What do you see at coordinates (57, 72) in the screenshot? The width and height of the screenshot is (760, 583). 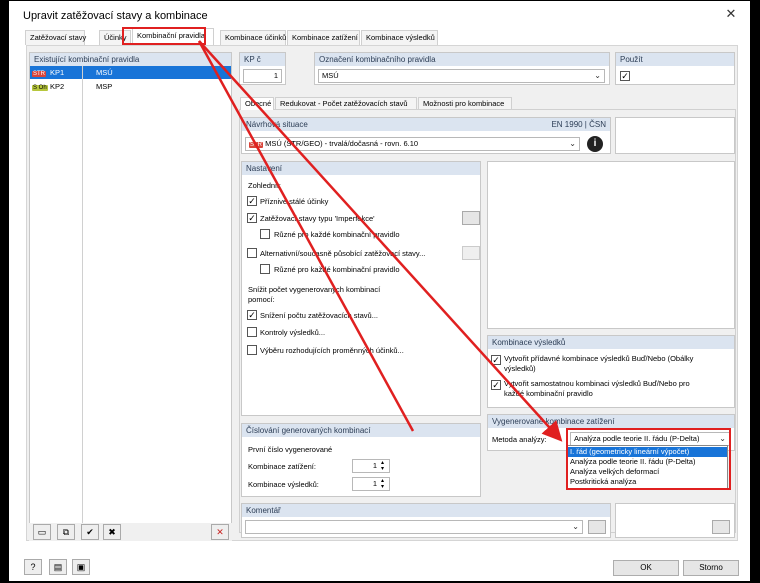 I see `rule-id: KP1` at bounding box center [57, 72].